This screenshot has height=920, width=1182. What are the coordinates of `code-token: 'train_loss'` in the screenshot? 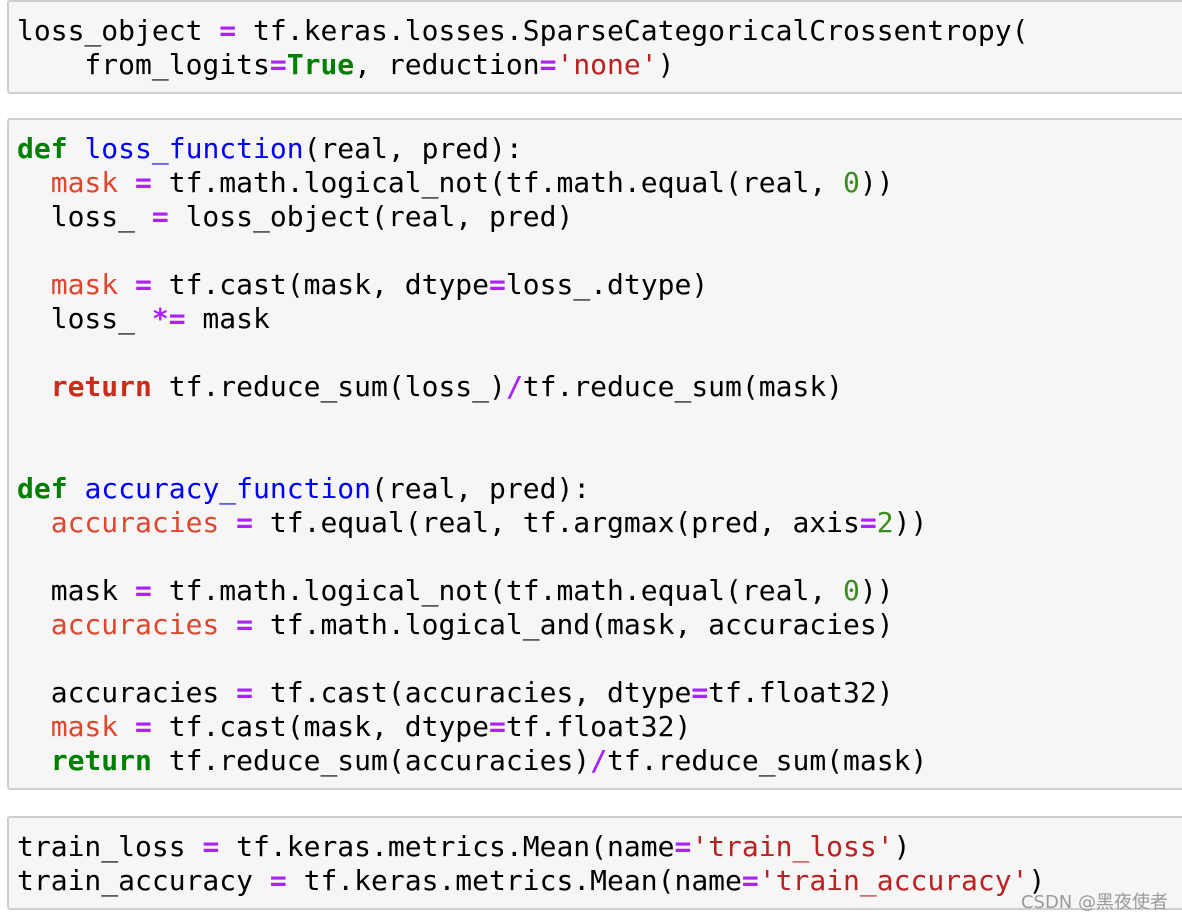 It's located at (792, 846).